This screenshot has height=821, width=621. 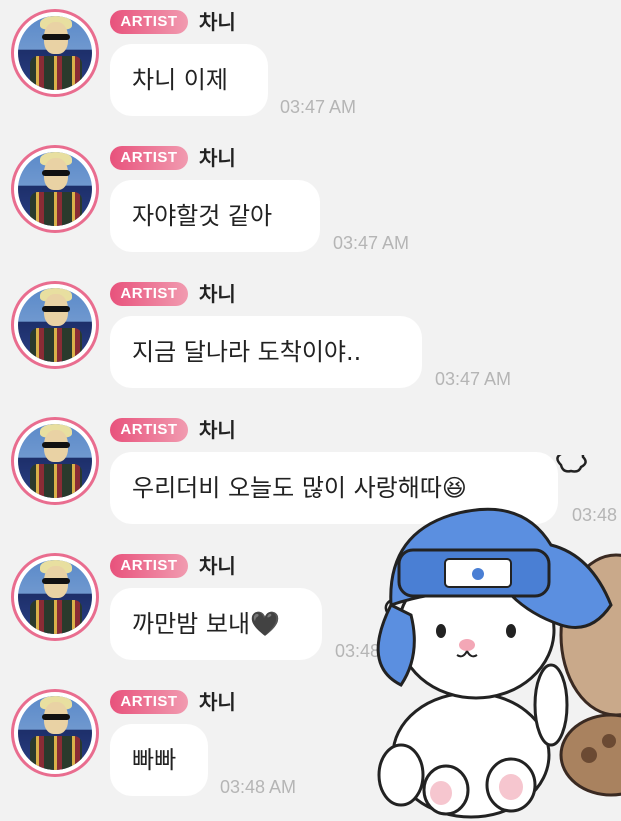 What do you see at coordinates (159, 760) in the screenshot?
I see `message-bubble: 빠빠` at bounding box center [159, 760].